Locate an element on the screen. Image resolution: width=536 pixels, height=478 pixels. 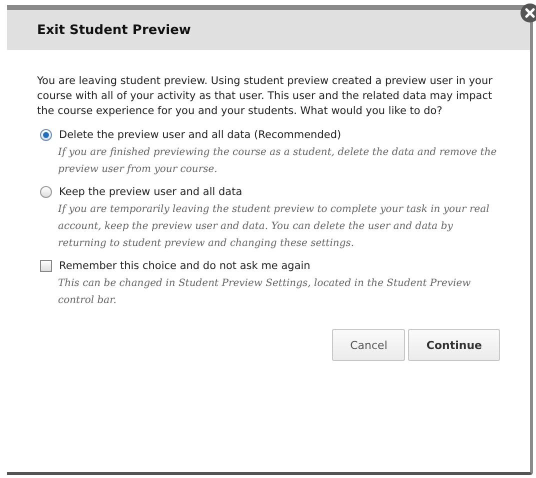
close-icon is located at coordinates (528, 13).